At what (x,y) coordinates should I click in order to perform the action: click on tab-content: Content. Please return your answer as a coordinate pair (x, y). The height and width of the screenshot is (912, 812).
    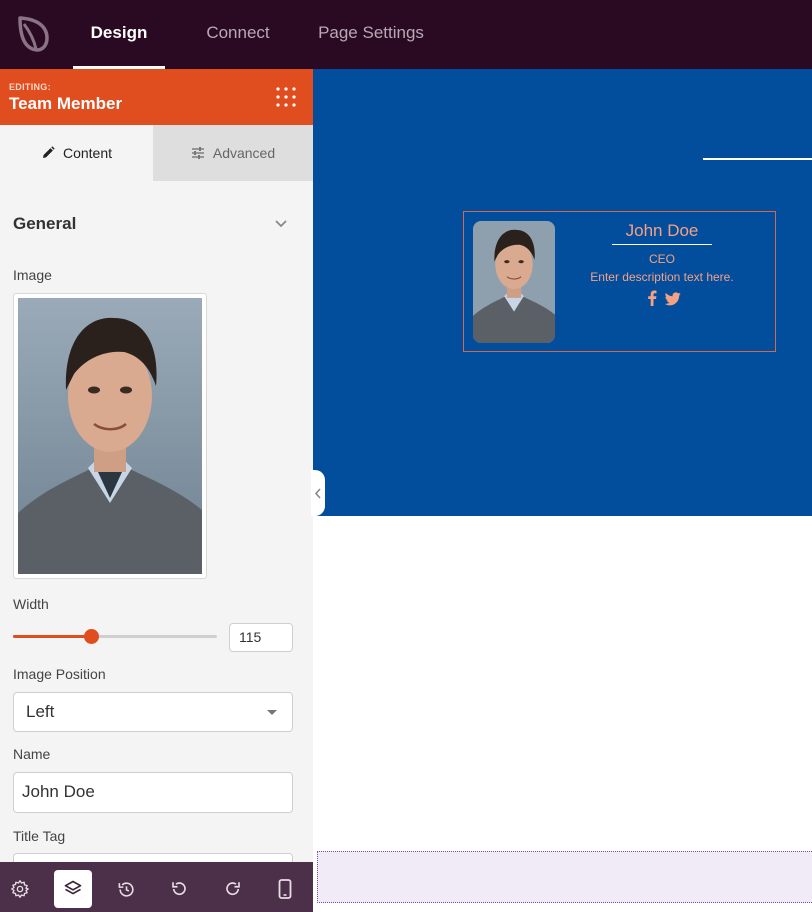
    Looking at the image, I should click on (76, 153).